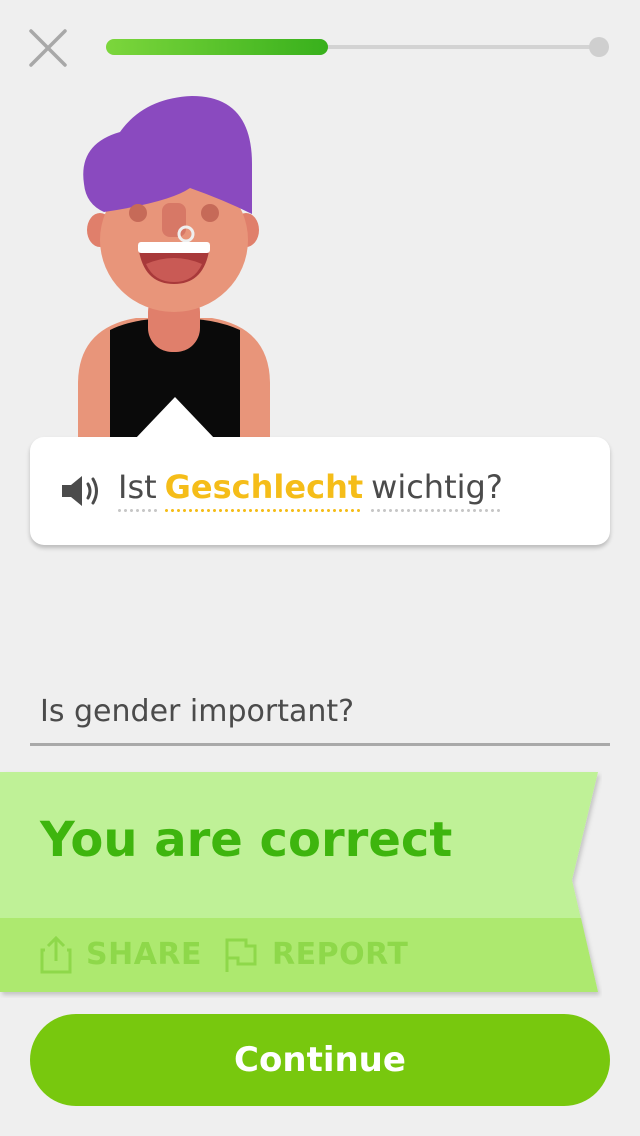 The width and height of the screenshot is (640, 1136). I want to click on speaker-icon, so click(80, 491).